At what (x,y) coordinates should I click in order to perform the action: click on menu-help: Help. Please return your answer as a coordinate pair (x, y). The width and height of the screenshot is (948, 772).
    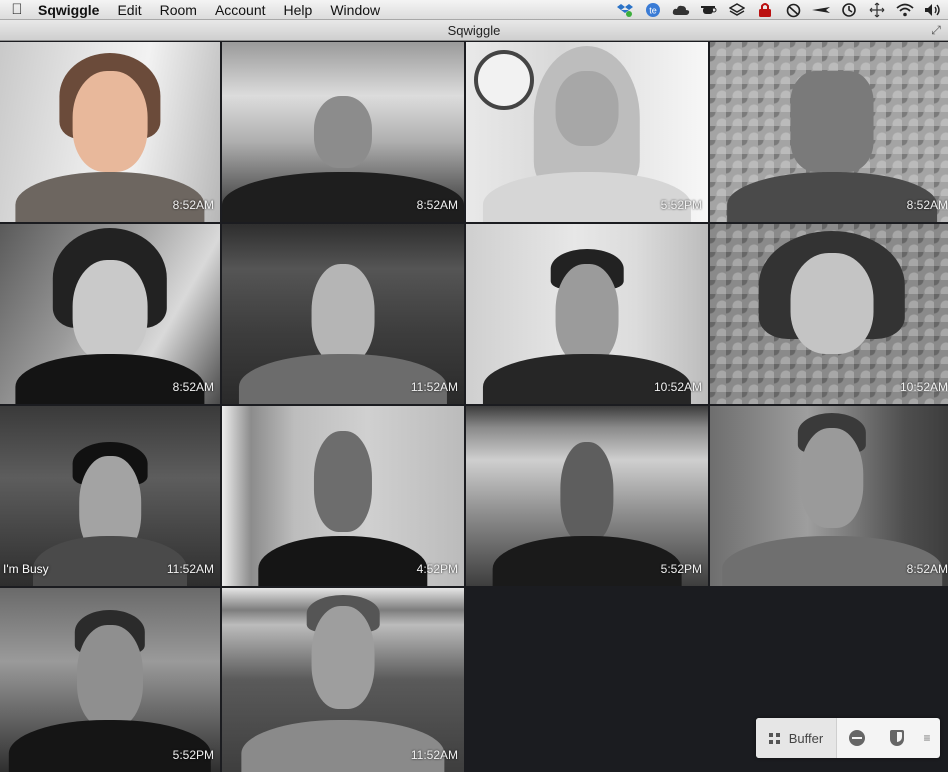
    Looking at the image, I should click on (298, 10).